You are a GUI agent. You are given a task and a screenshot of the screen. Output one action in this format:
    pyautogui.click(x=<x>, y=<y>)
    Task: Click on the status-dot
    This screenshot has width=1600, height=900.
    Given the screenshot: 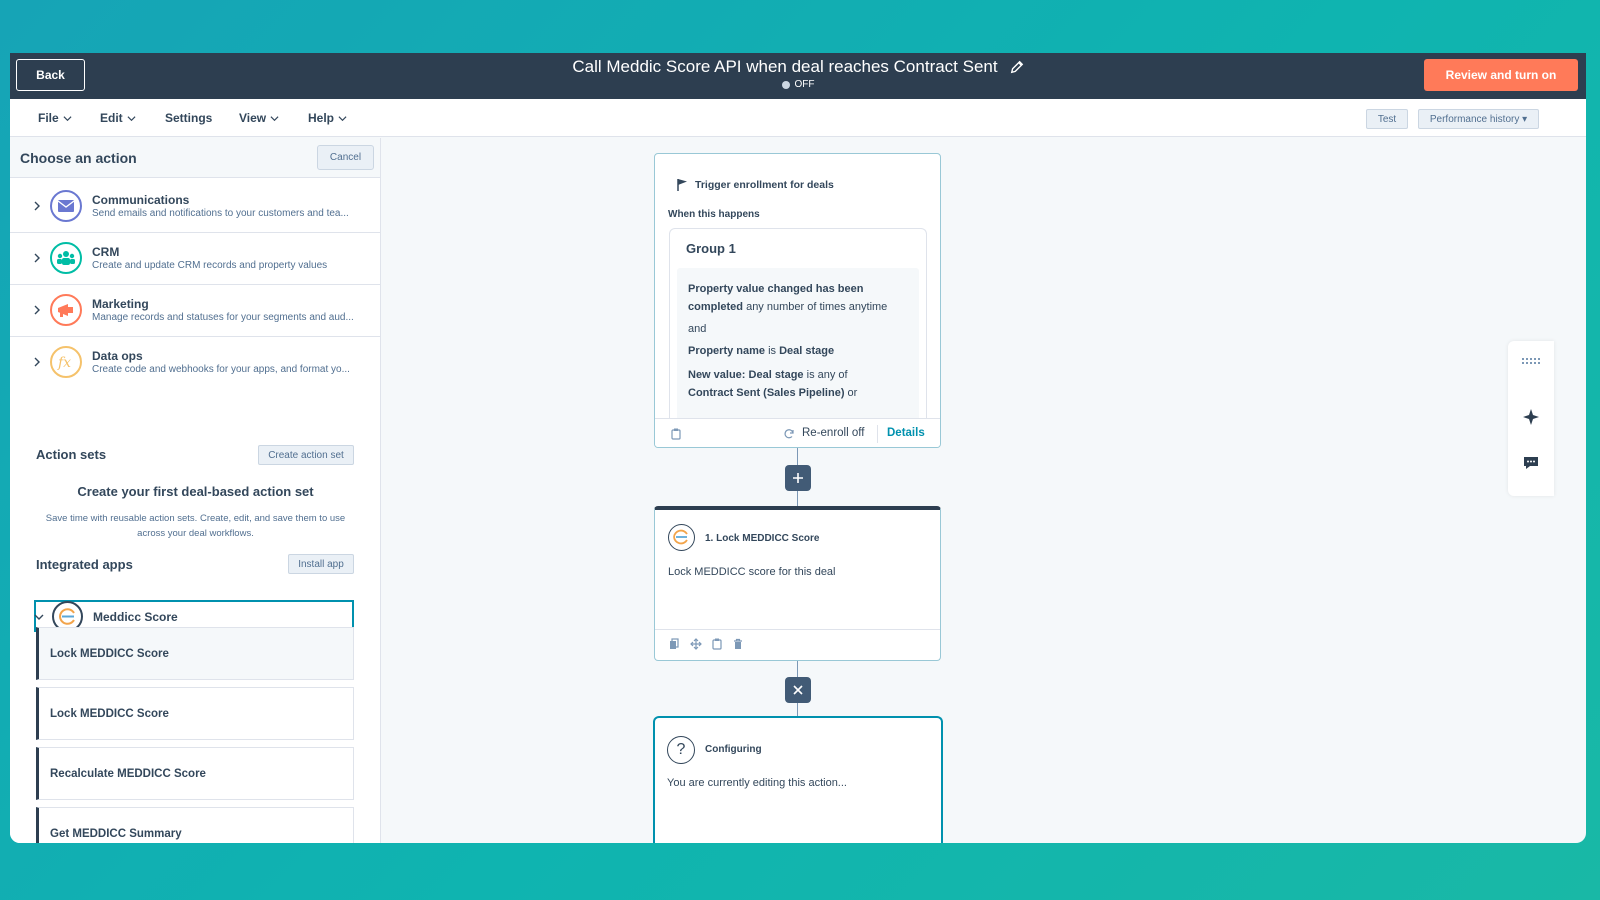 What is the action you would take?
    pyautogui.click(x=785, y=84)
    